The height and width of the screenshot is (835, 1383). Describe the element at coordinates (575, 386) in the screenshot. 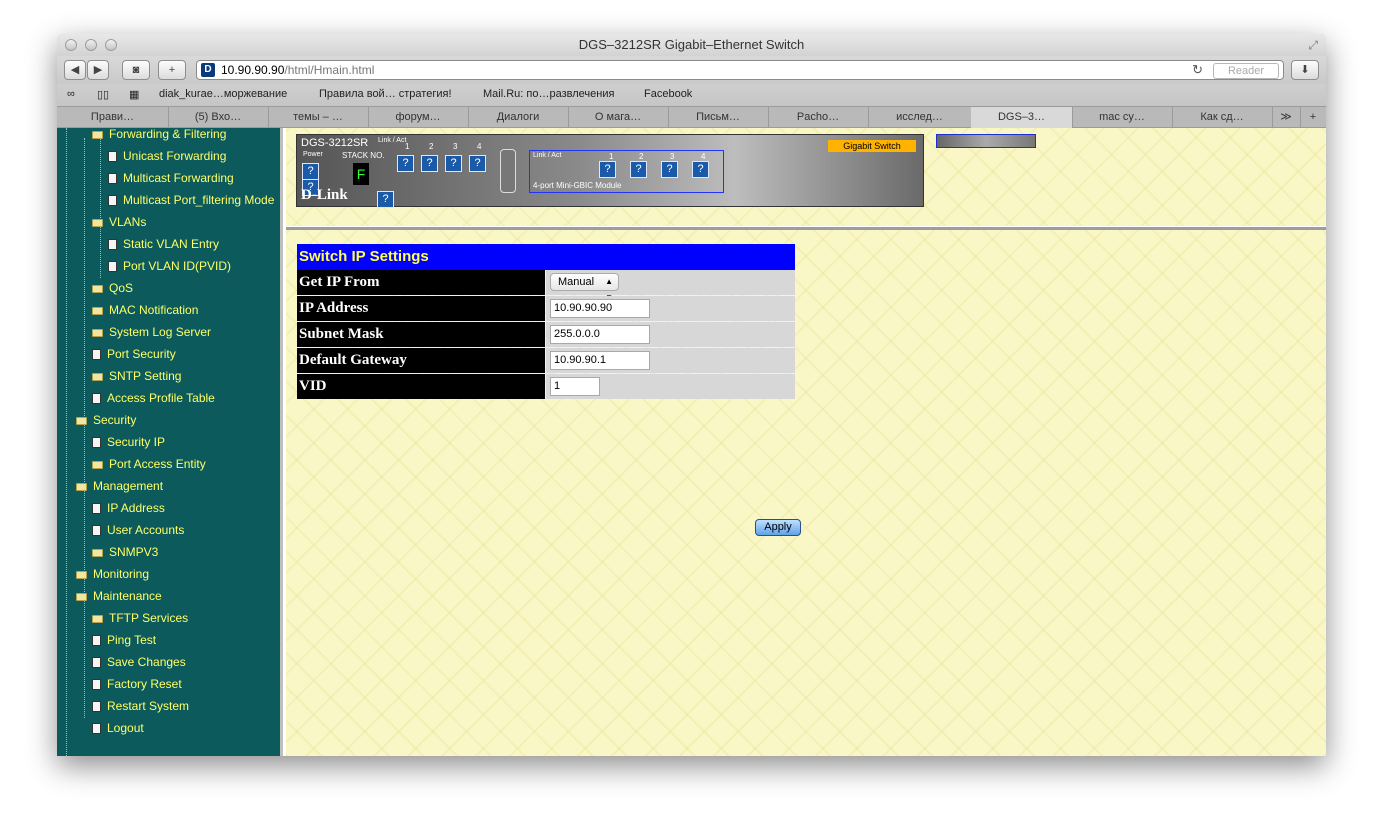

I see `vid-input: 1` at that location.